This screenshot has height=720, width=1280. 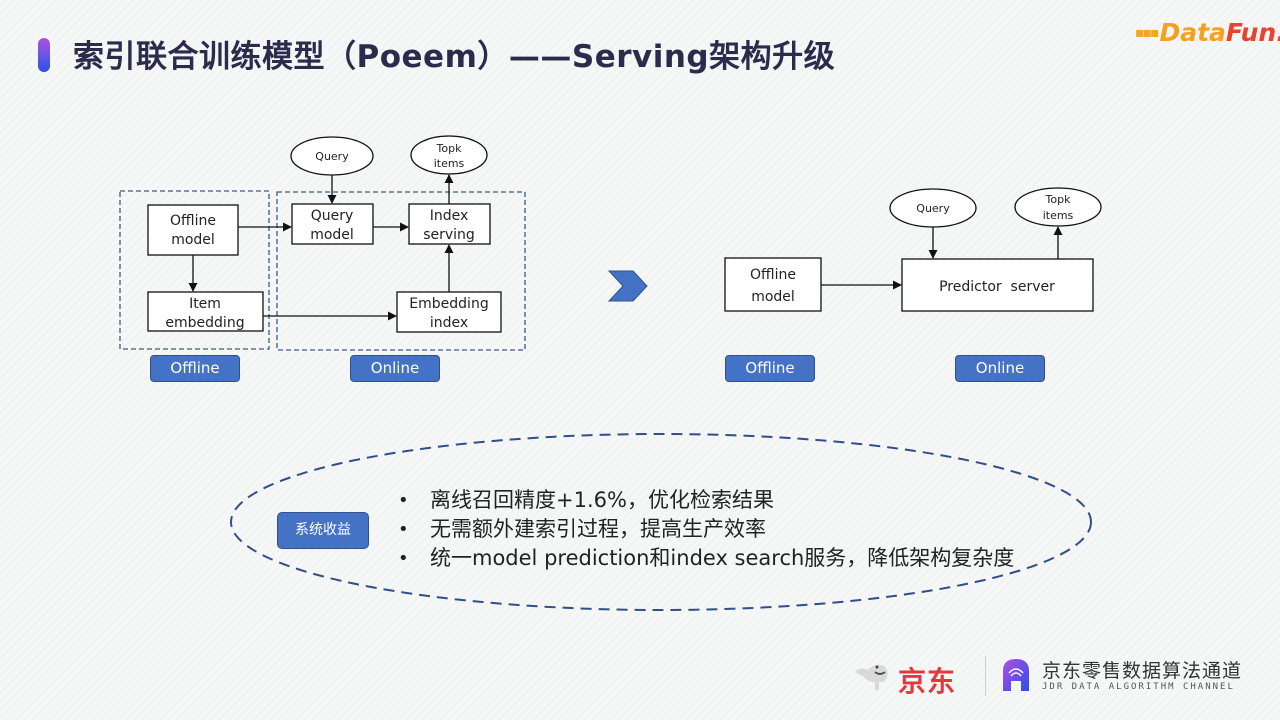 What do you see at coordinates (332, 235) in the screenshot?
I see `query-model-label-2: model` at bounding box center [332, 235].